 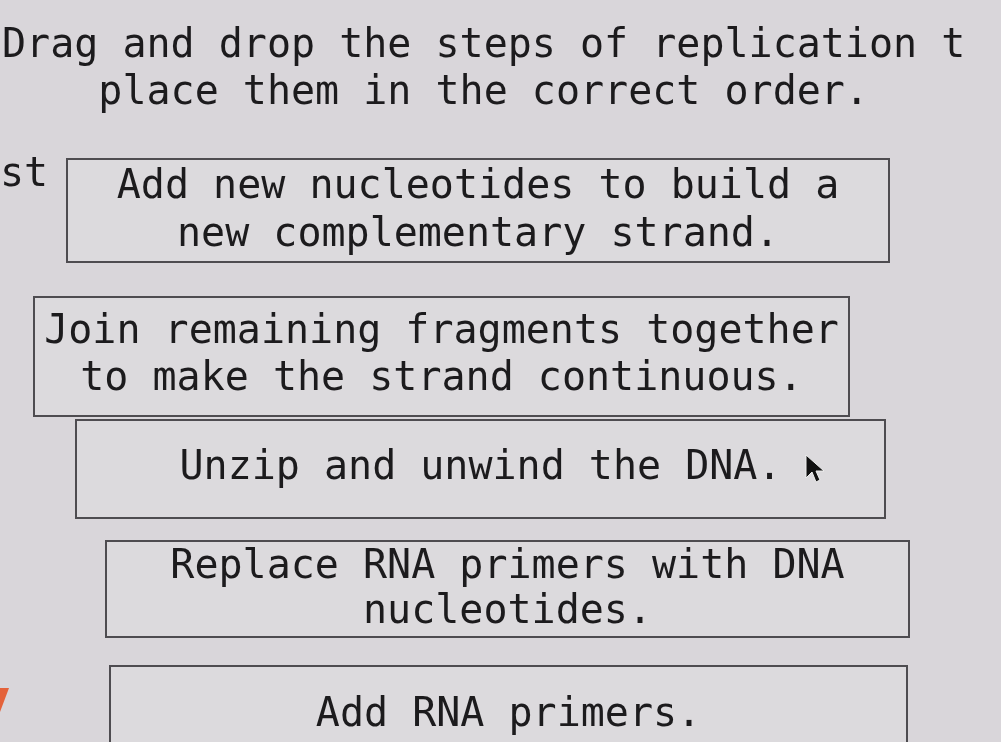 What do you see at coordinates (815, 469) in the screenshot?
I see `cursor-icon` at bounding box center [815, 469].